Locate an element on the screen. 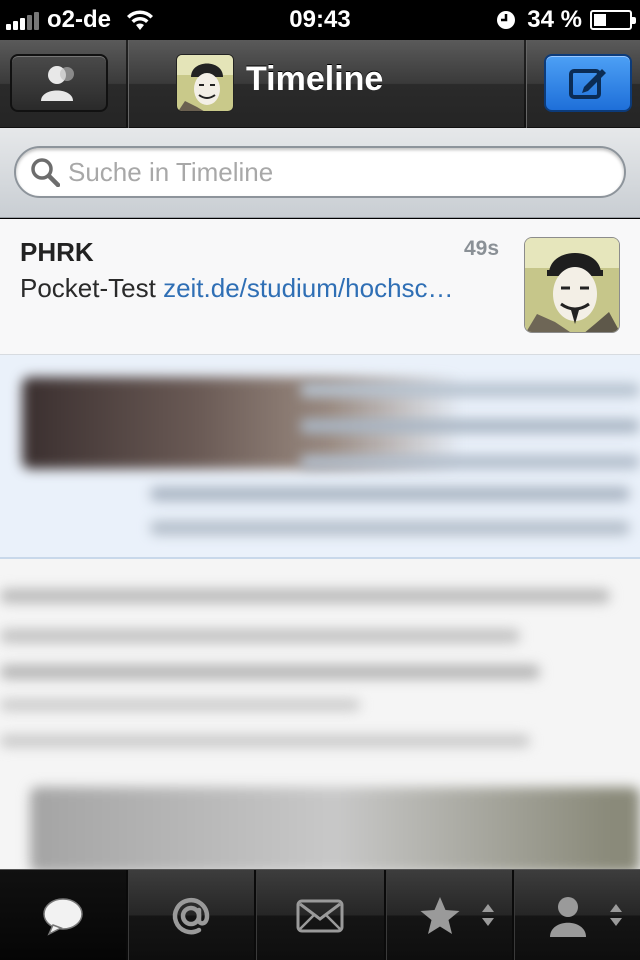  search-bar is located at coordinates (320, 173).